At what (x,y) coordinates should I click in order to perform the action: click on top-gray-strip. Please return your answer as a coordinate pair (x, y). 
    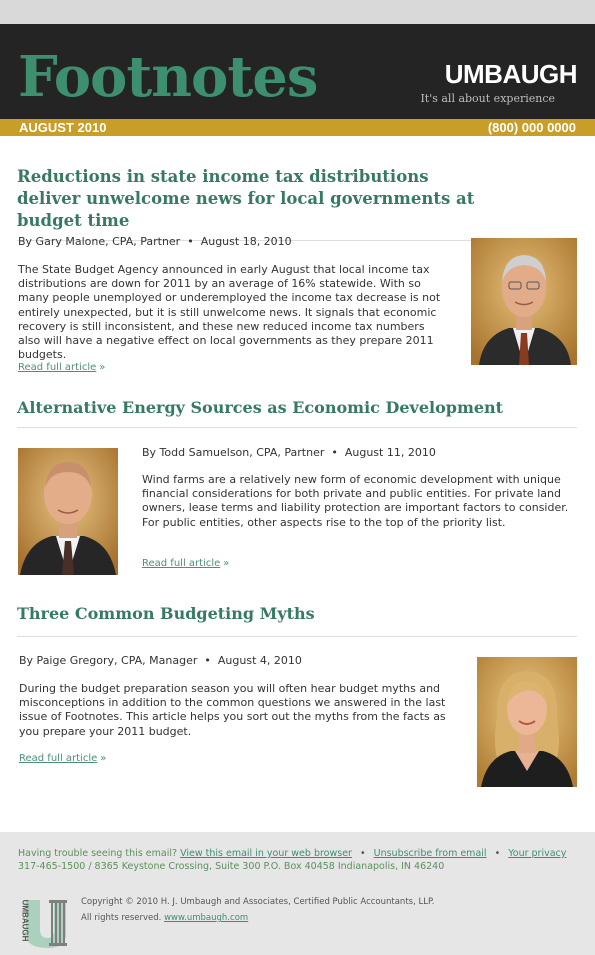
    Looking at the image, I should click on (297, 12).